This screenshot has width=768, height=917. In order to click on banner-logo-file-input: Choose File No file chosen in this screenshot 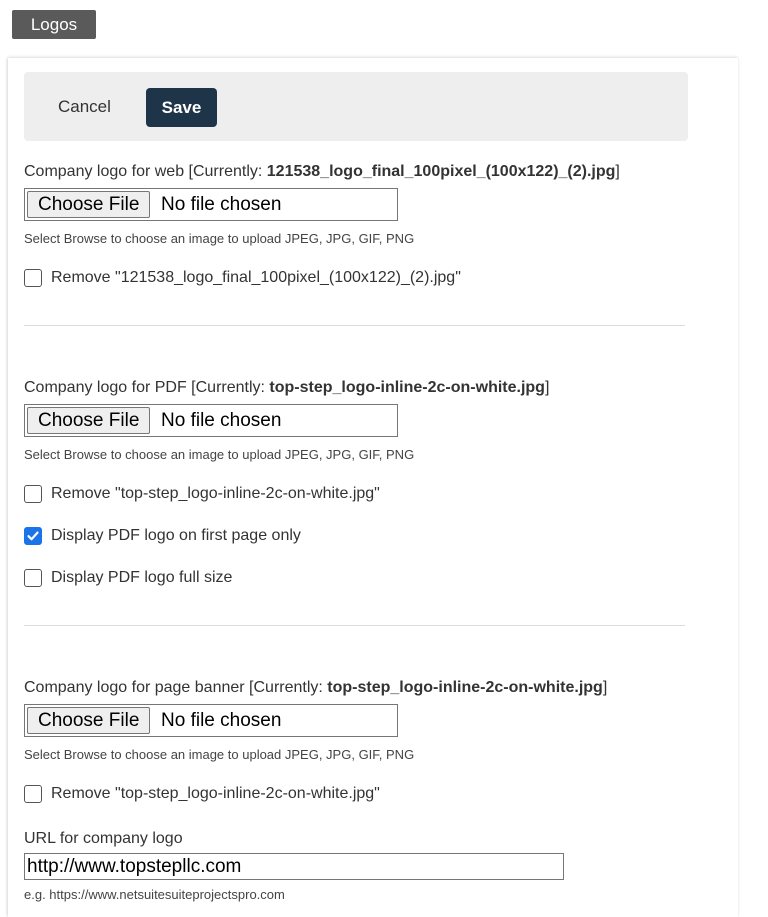, I will do `click(211, 720)`.